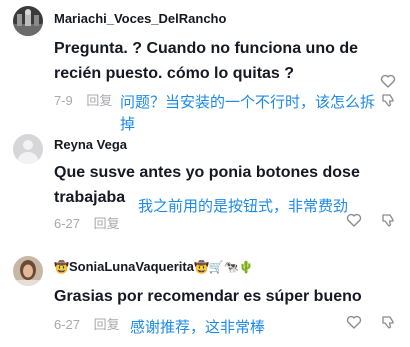 This screenshot has width=410, height=347. Describe the element at coordinates (198, 327) in the screenshot. I see `translation-line: 感谢推荐，这非常棒` at that location.